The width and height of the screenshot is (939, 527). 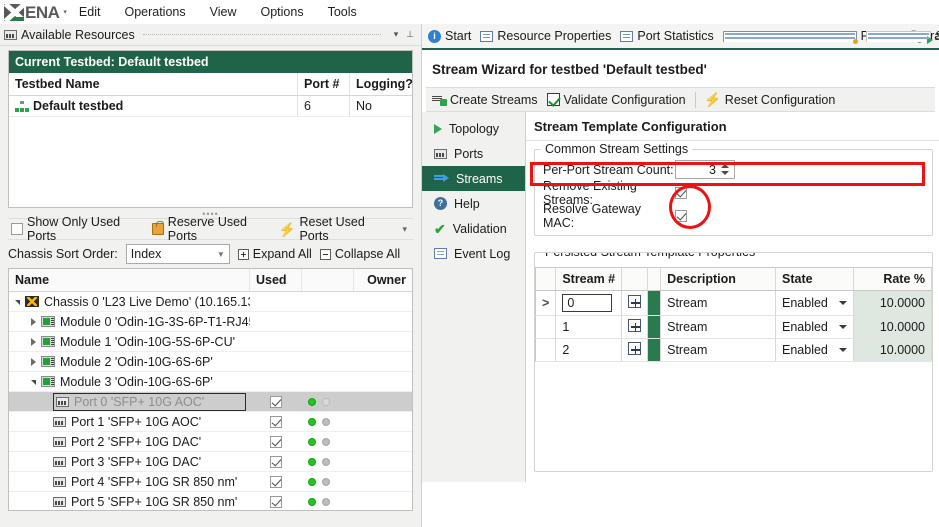 I want to click on tab-start: i Start, so click(x=449, y=36).